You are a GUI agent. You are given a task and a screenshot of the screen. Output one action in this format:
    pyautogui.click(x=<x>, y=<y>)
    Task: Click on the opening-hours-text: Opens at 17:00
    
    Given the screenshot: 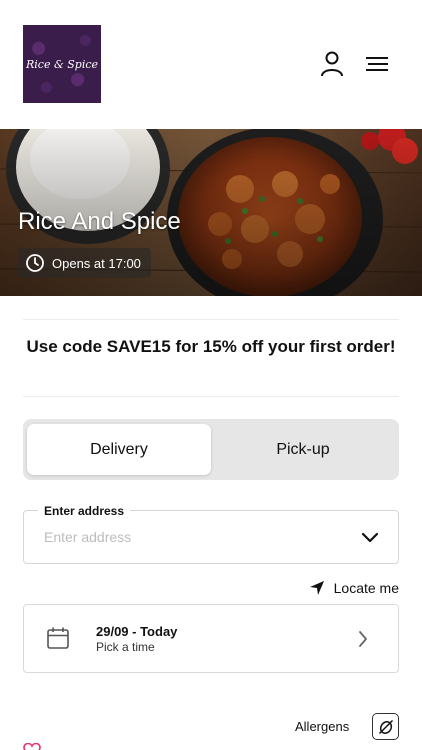 What is the action you would take?
    pyautogui.click(x=96, y=263)
    